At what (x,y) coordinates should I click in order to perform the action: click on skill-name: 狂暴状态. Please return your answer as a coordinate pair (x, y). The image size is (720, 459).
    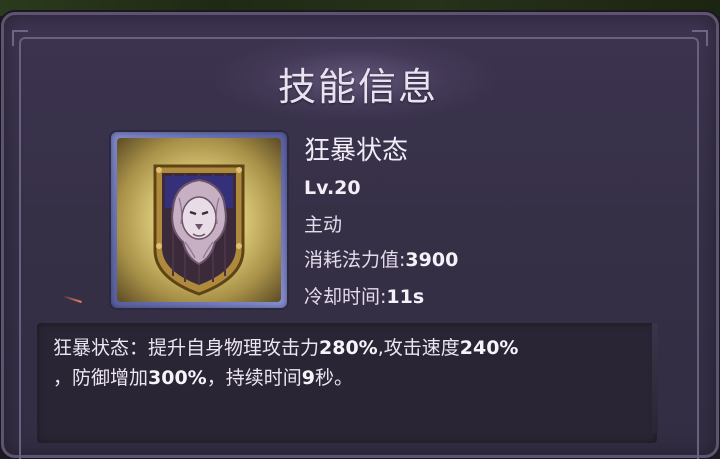
    Looking at the image, I should click on (356, 151).